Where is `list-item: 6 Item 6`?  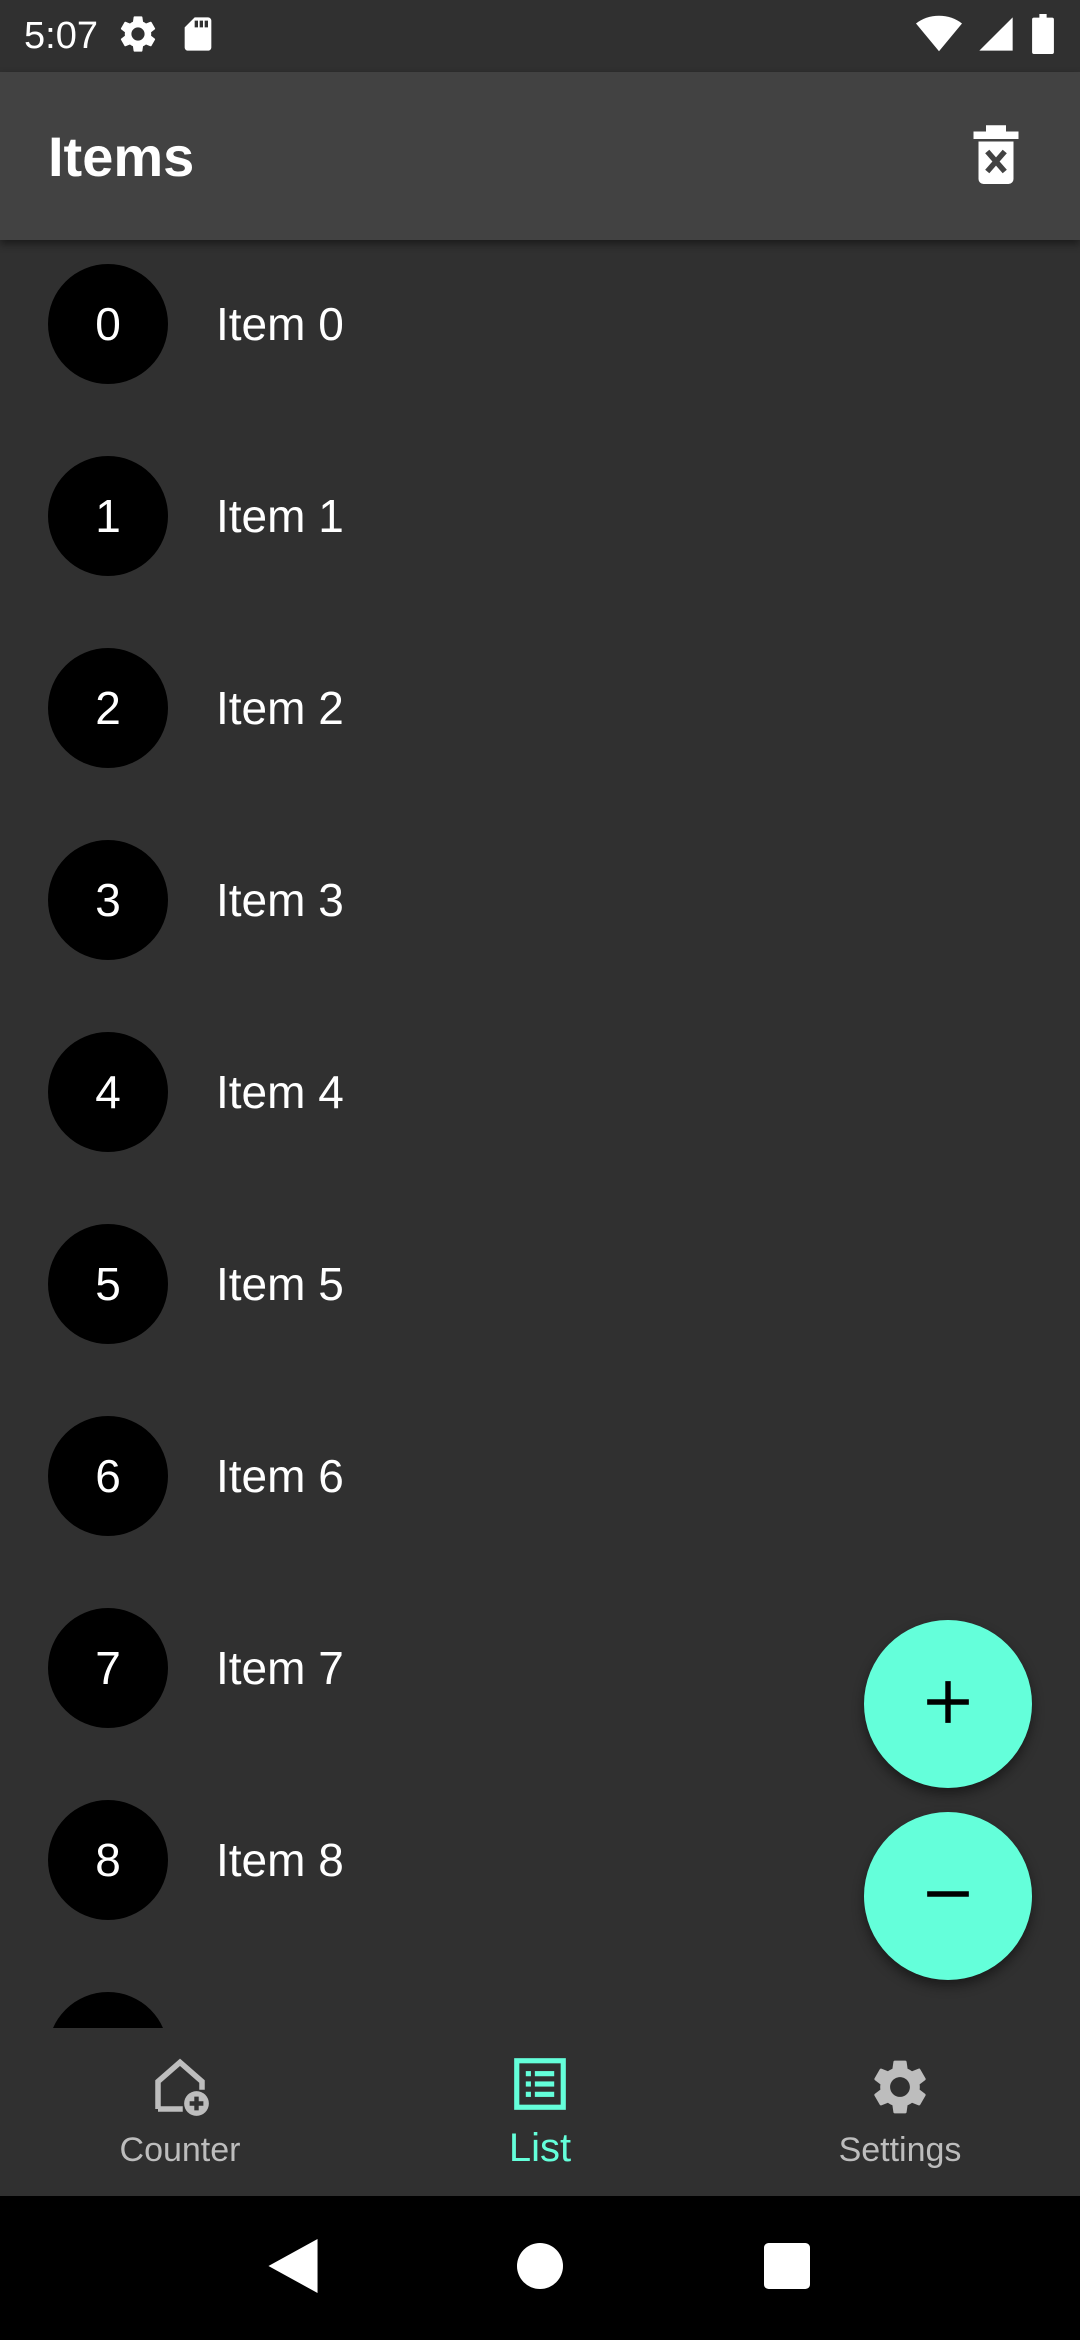
list-item: 6 Item 6 is located at coordinates (540, 1488).